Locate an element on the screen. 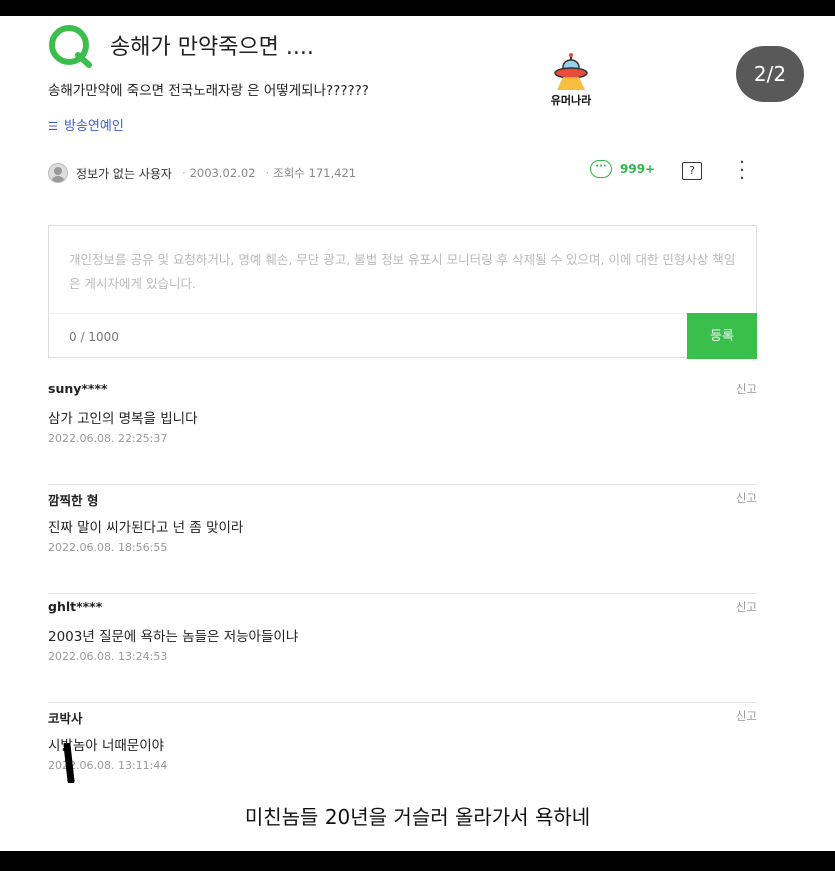  comment-body: 삼가 고인의 명복을 빕니다 is located at coordinates (123, 419).